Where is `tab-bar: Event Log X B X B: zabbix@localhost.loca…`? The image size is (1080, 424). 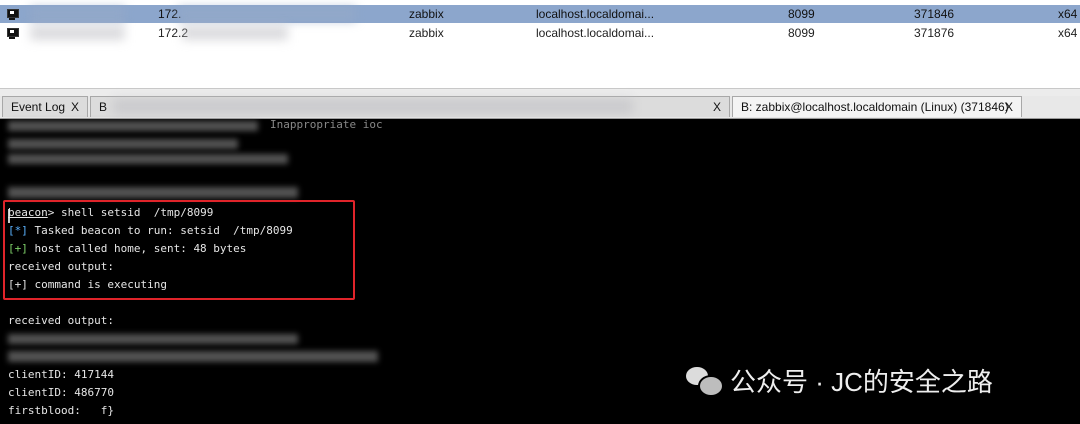 tab-bar: Event Log X B X B: zabbix@localhost.loca… is located at coordinates (540, 107).